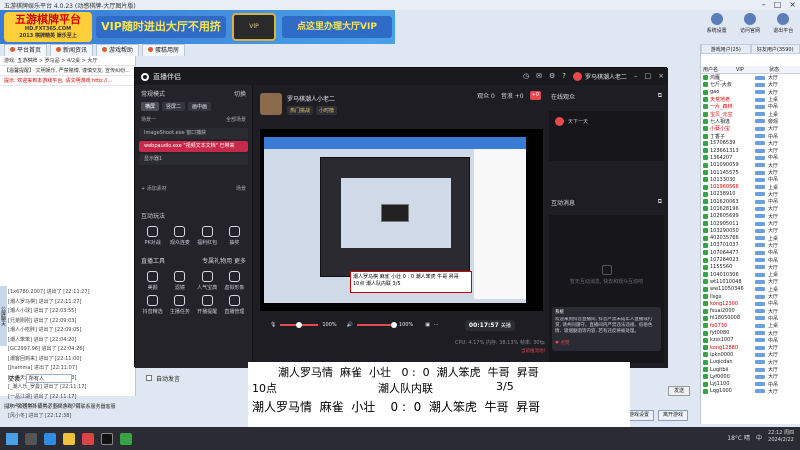  I want to click on browser-icon, so click(50, 438).